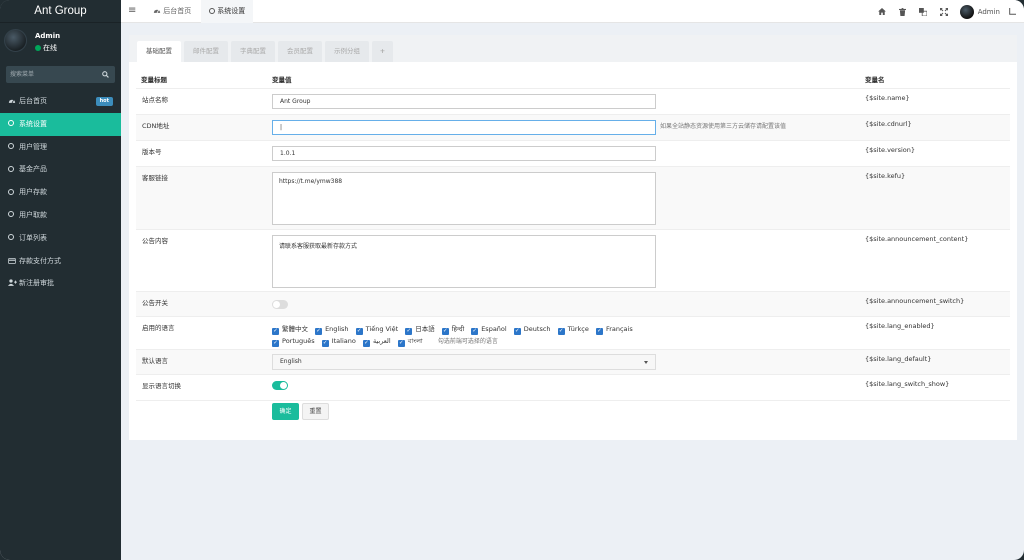 The width and height of the screenshot is (1024, 560). I want to click on announcement-textarea: 请联系客服获取最新存款方式, so click(464, 261).